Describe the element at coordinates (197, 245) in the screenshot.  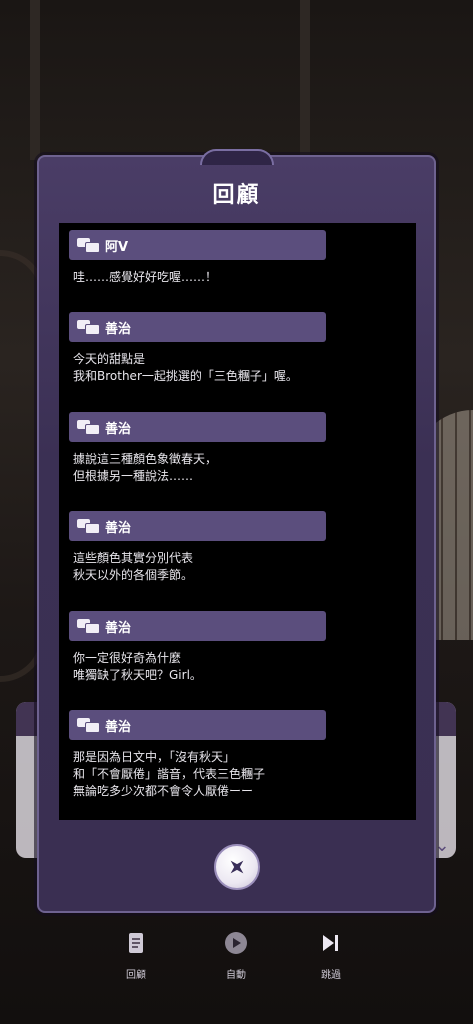
I see `speaker-bar: 阿V` at that location.